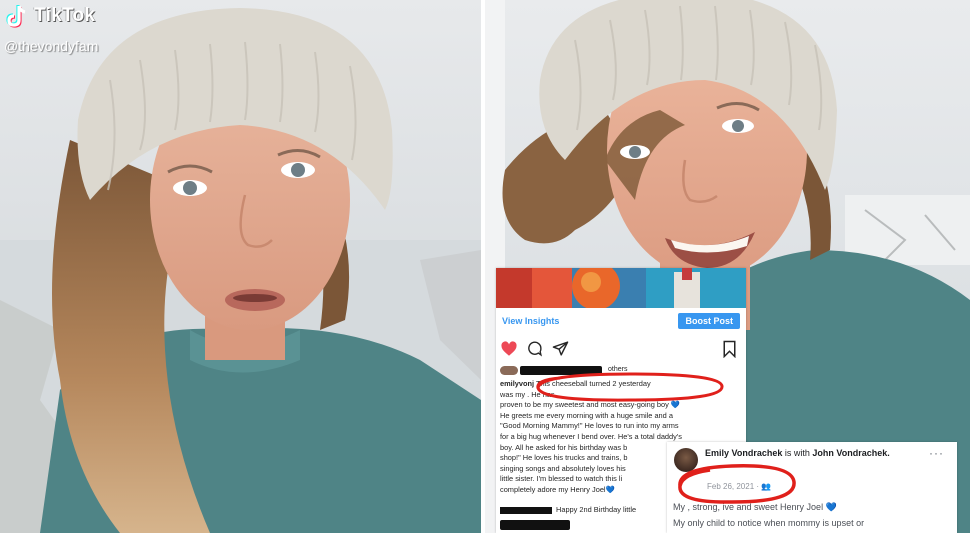 This screenshot has height=533, width=970. Describe the element at coordinates (686, 460) in the screenshot. I see `avatar` at that location.